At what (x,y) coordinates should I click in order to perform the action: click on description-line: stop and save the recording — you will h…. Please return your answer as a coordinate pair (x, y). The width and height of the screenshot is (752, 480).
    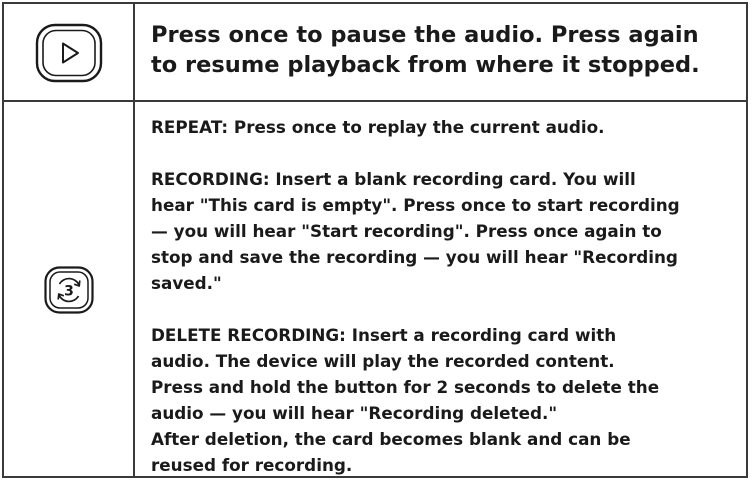
    Looking at the image, I should click on (414, 257).